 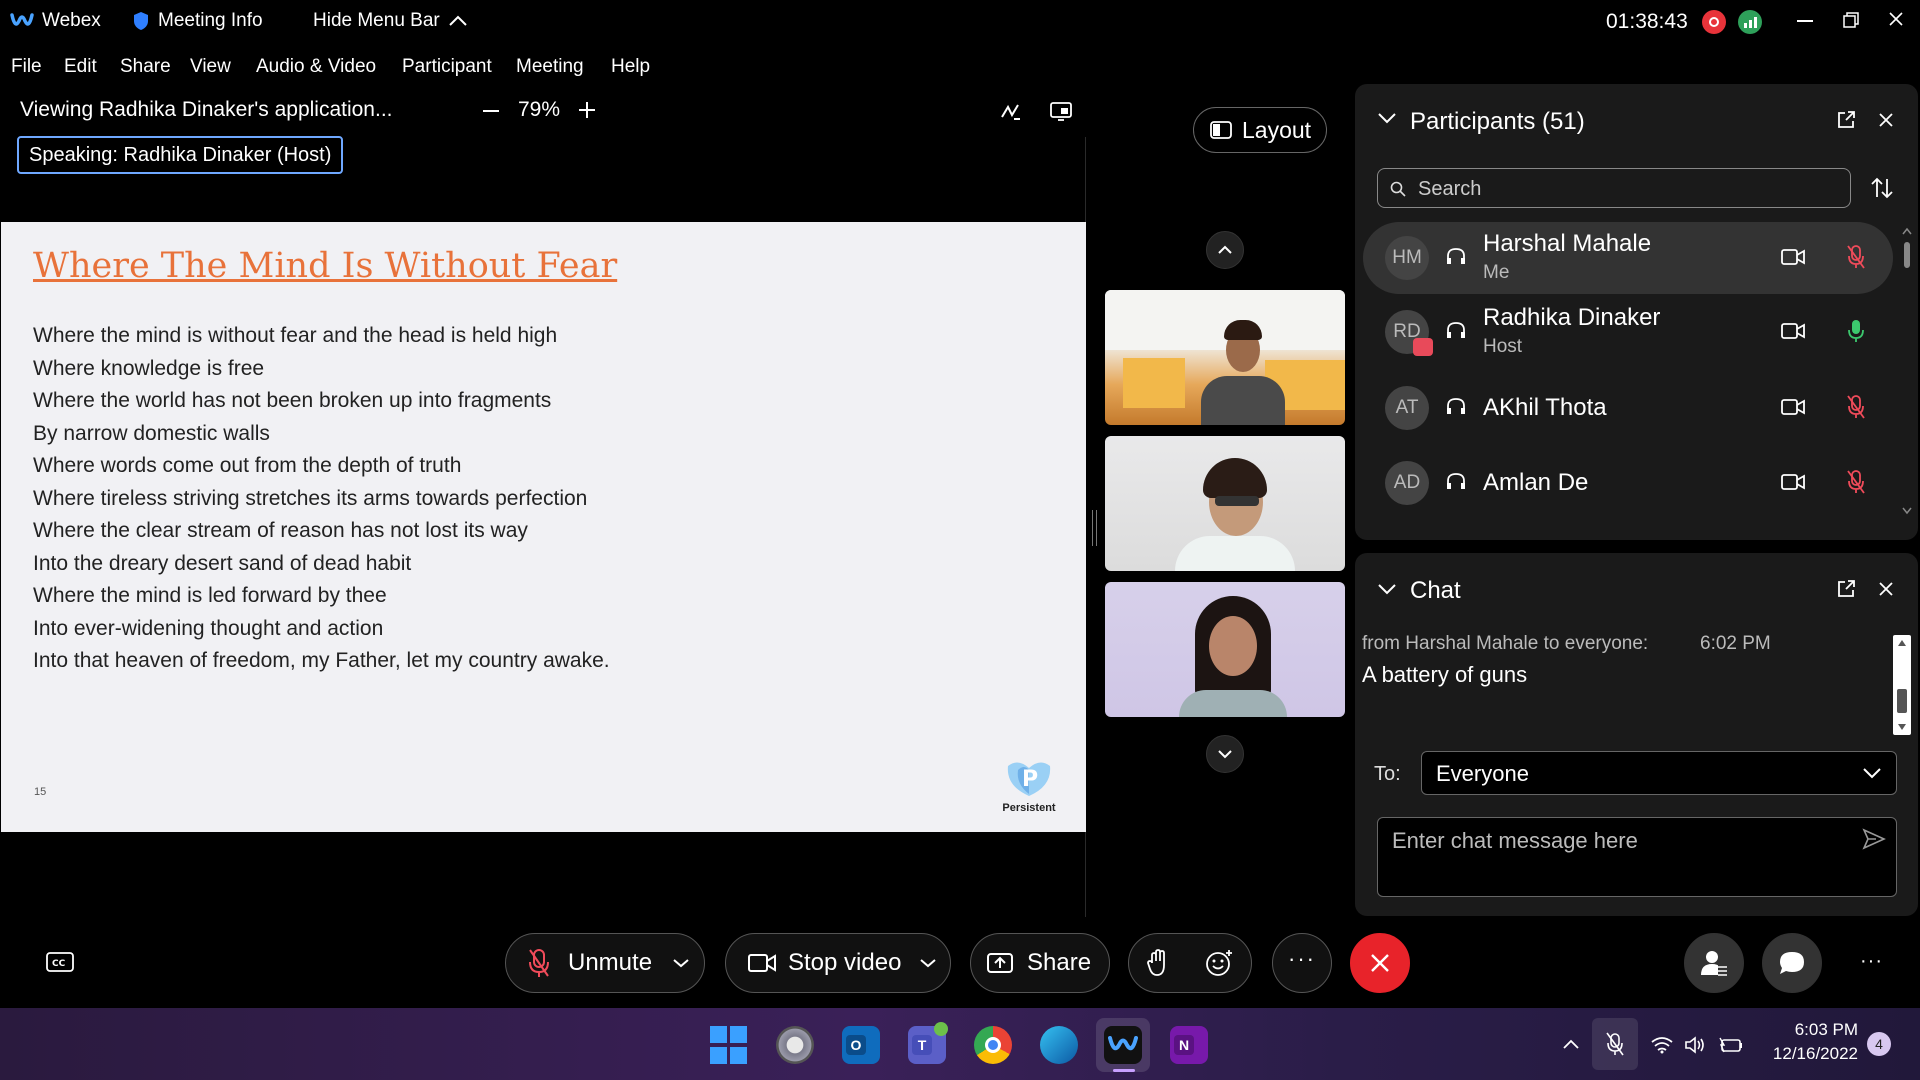 I want to click on webex-app-label: Webex, so click(x=55, y=21).